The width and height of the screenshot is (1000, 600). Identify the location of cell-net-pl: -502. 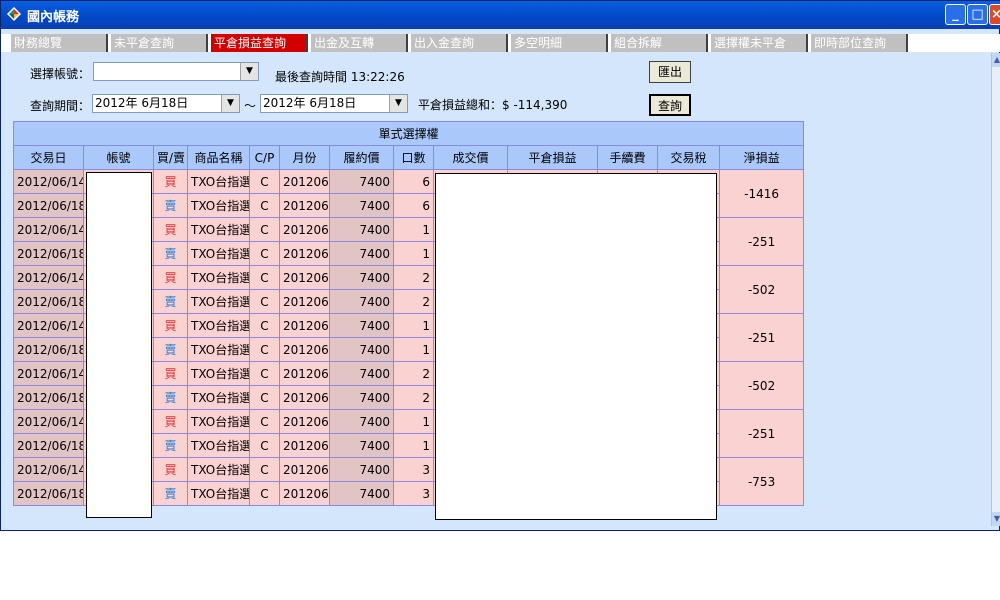
(761, 385).